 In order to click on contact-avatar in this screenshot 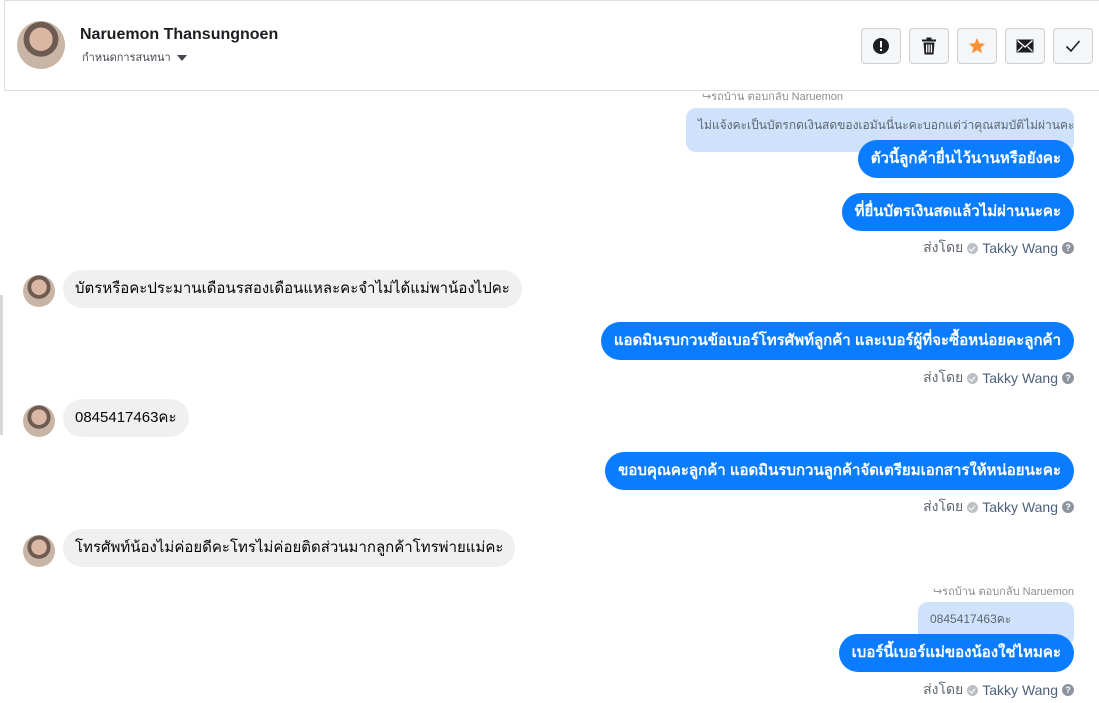, I will do `click(41, 45)`.